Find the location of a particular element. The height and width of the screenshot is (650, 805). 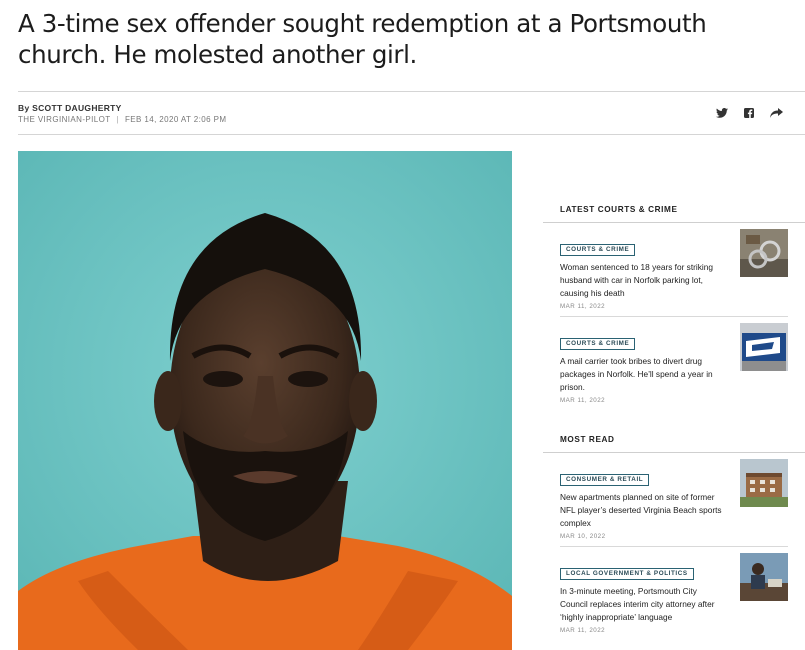

section-title-latest: LATEST COURTS & CRIME is located at coordinates (674, 210).